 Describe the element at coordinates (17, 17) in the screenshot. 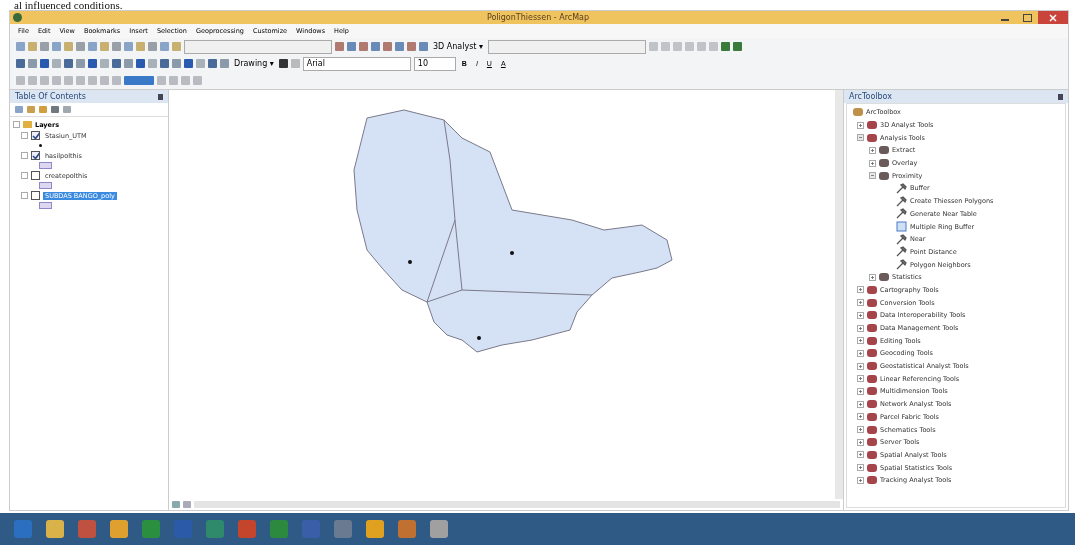

I see `globe-icon` at that location.